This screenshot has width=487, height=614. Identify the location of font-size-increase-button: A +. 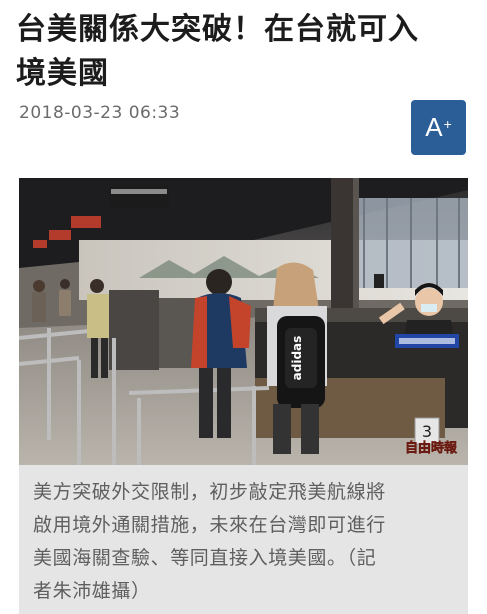
(438, 127).